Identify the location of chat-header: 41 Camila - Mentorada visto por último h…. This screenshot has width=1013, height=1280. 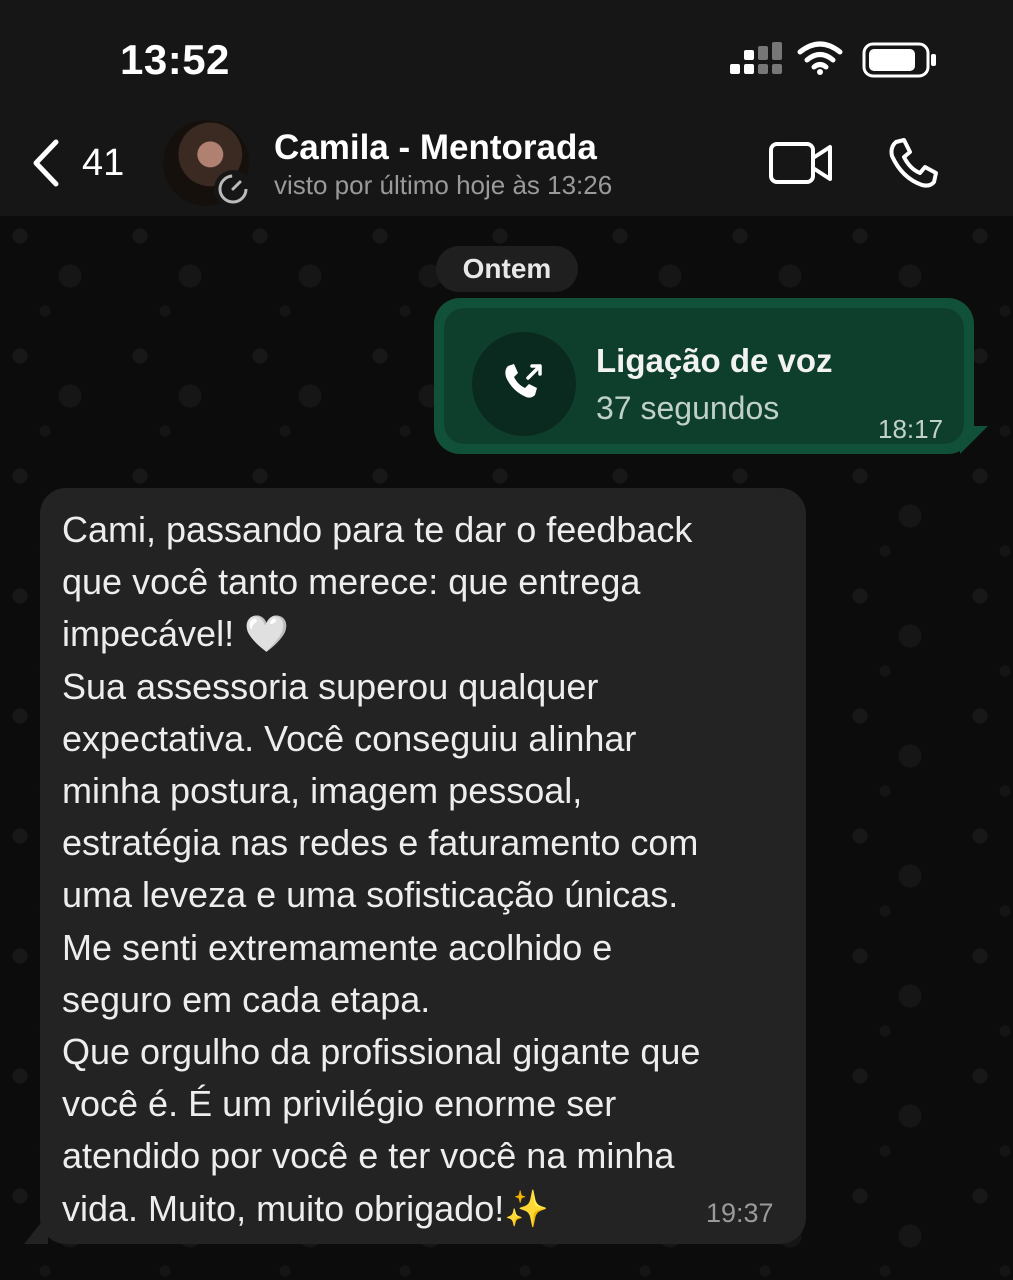
(506, 163).